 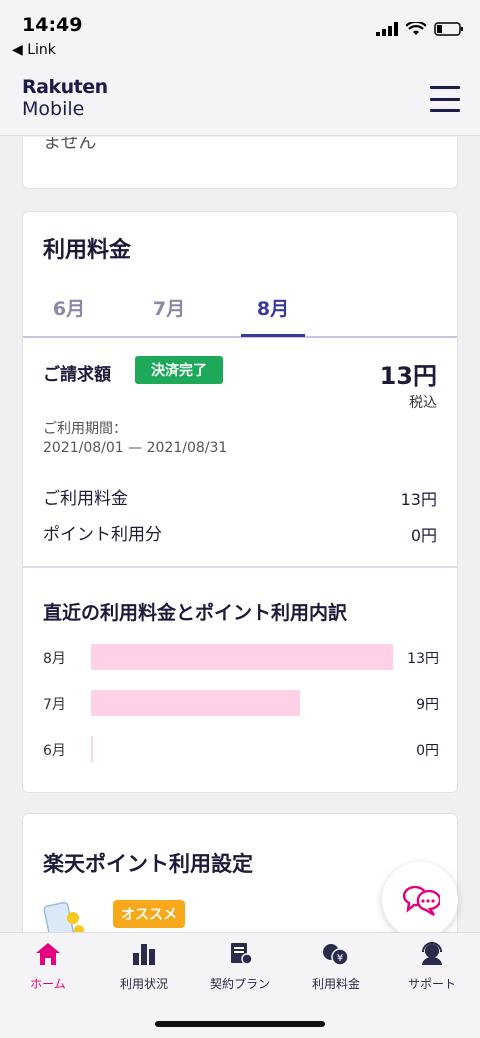 What do you see at coordinates (240, 1024) in the screenshot?
I see `home-indicator` at bounding box center [240, 1024].